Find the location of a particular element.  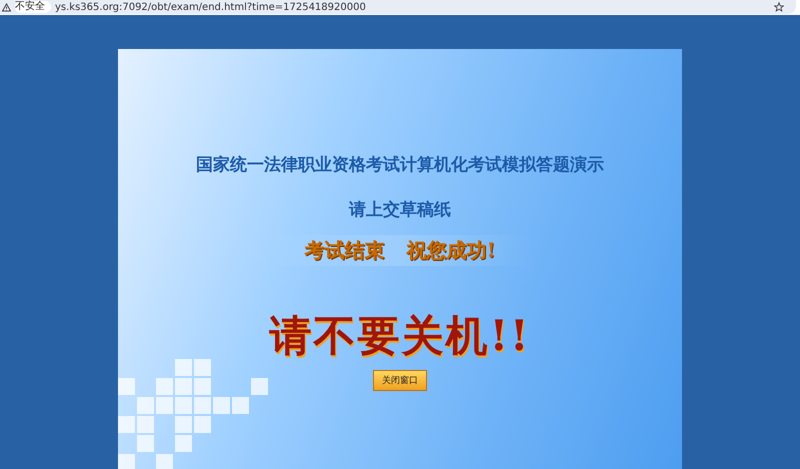

bookmark-star-icon is located at coordinates (779, 7).